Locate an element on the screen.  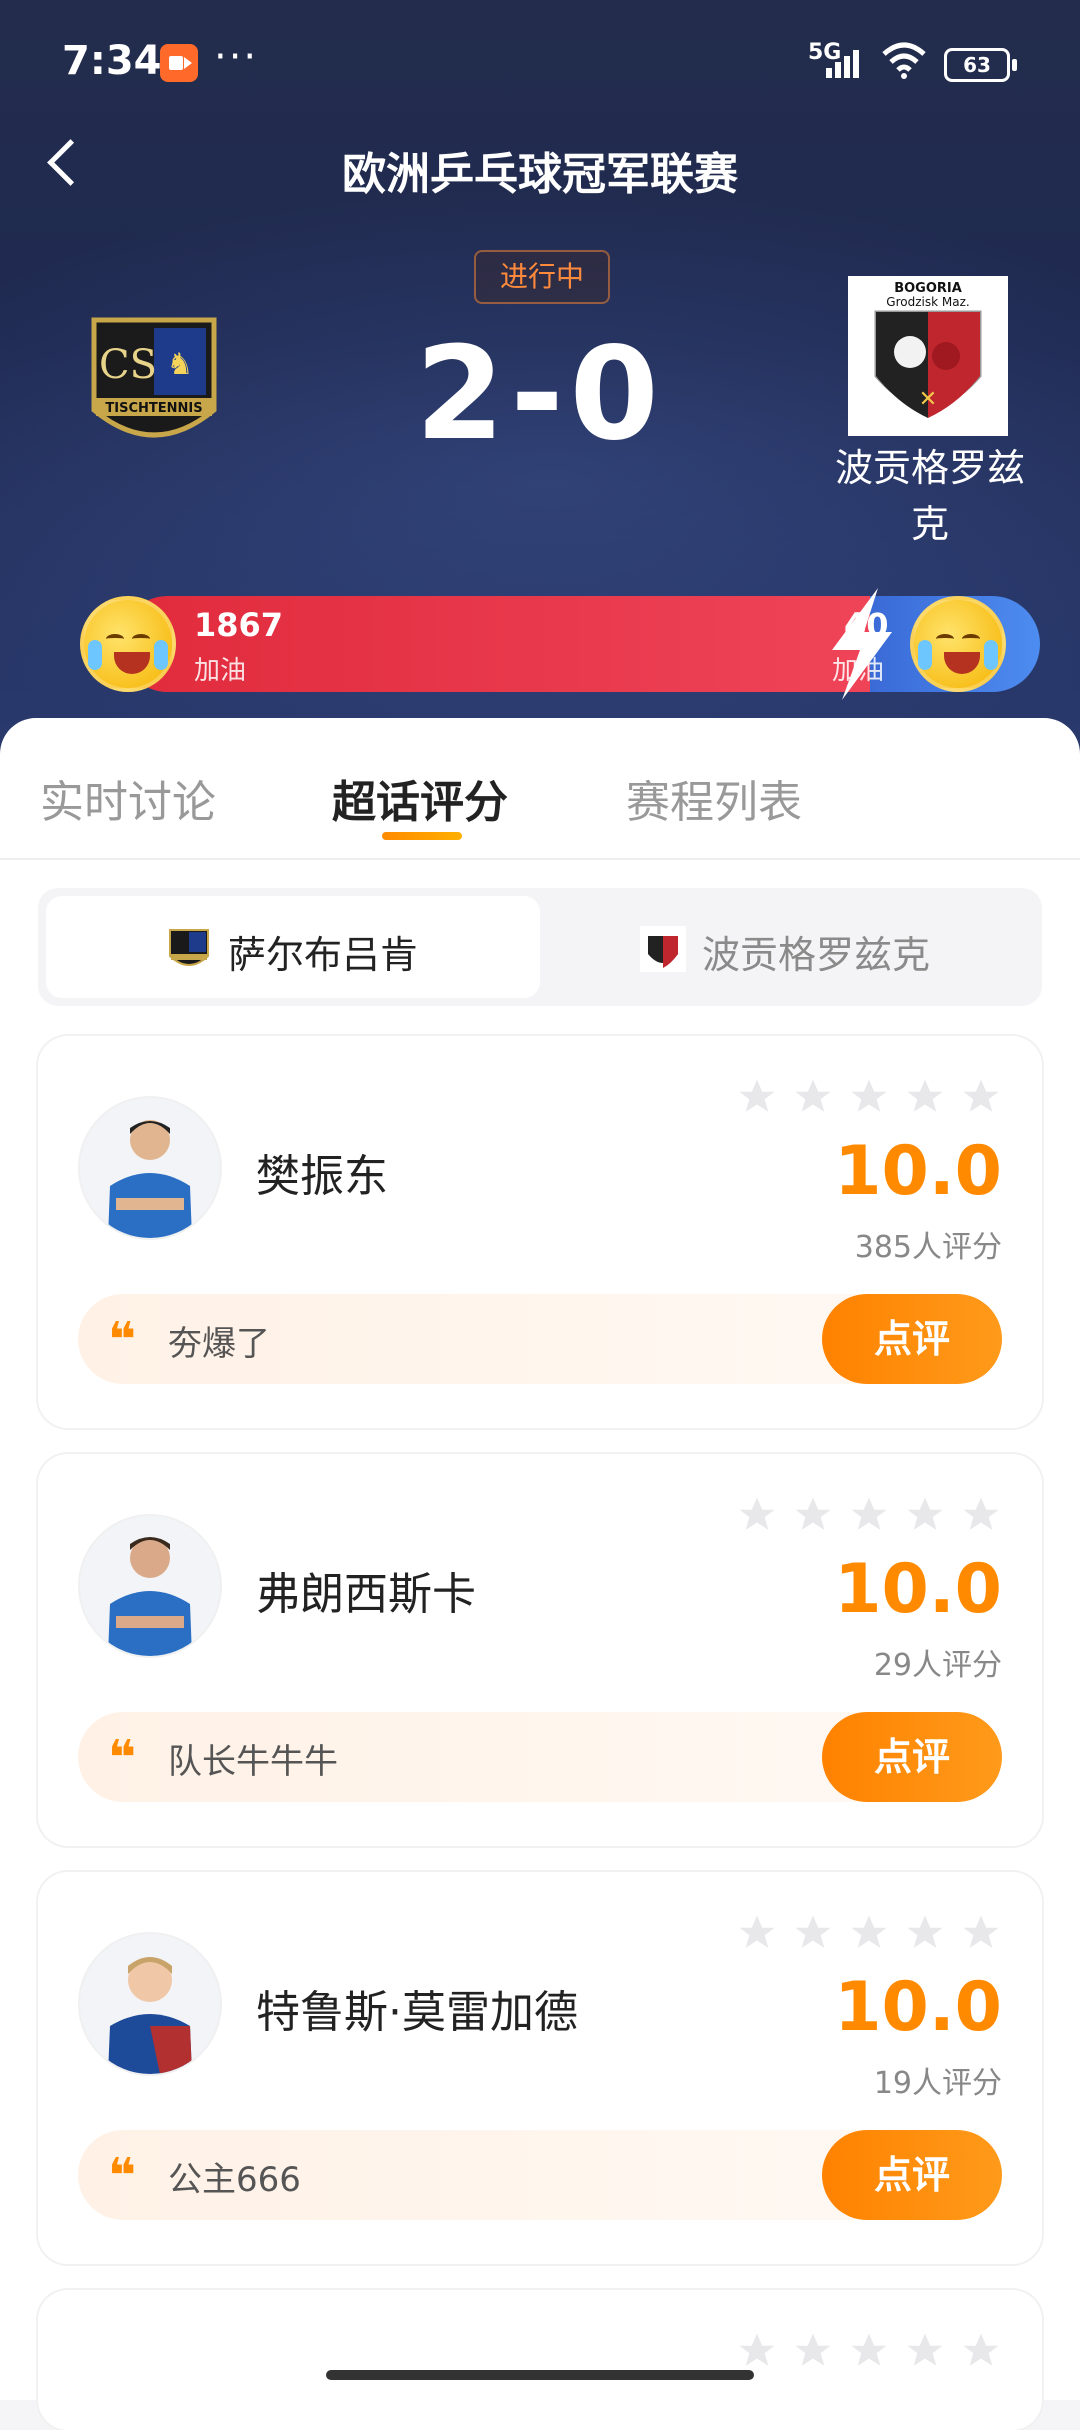
screen-record-icon is located at coordinates (179, 63).